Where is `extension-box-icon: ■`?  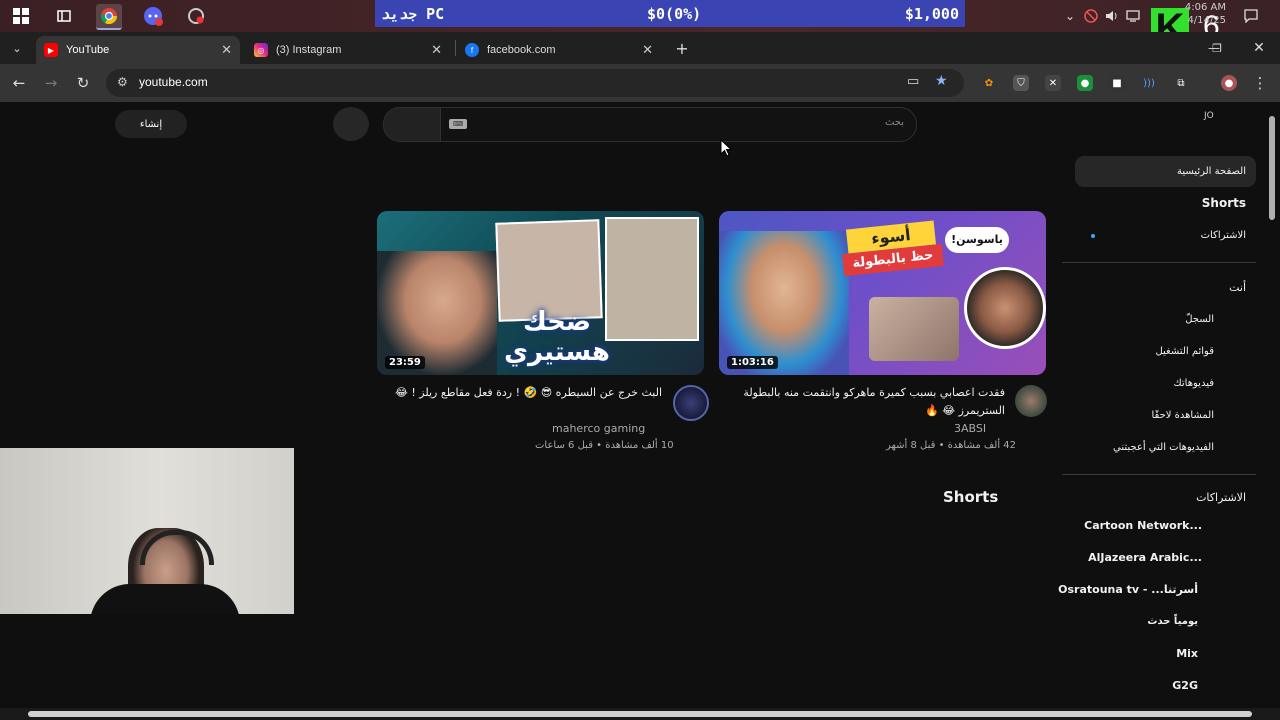 extension-box-icon: ■ is located at coordinates (1117, 83).